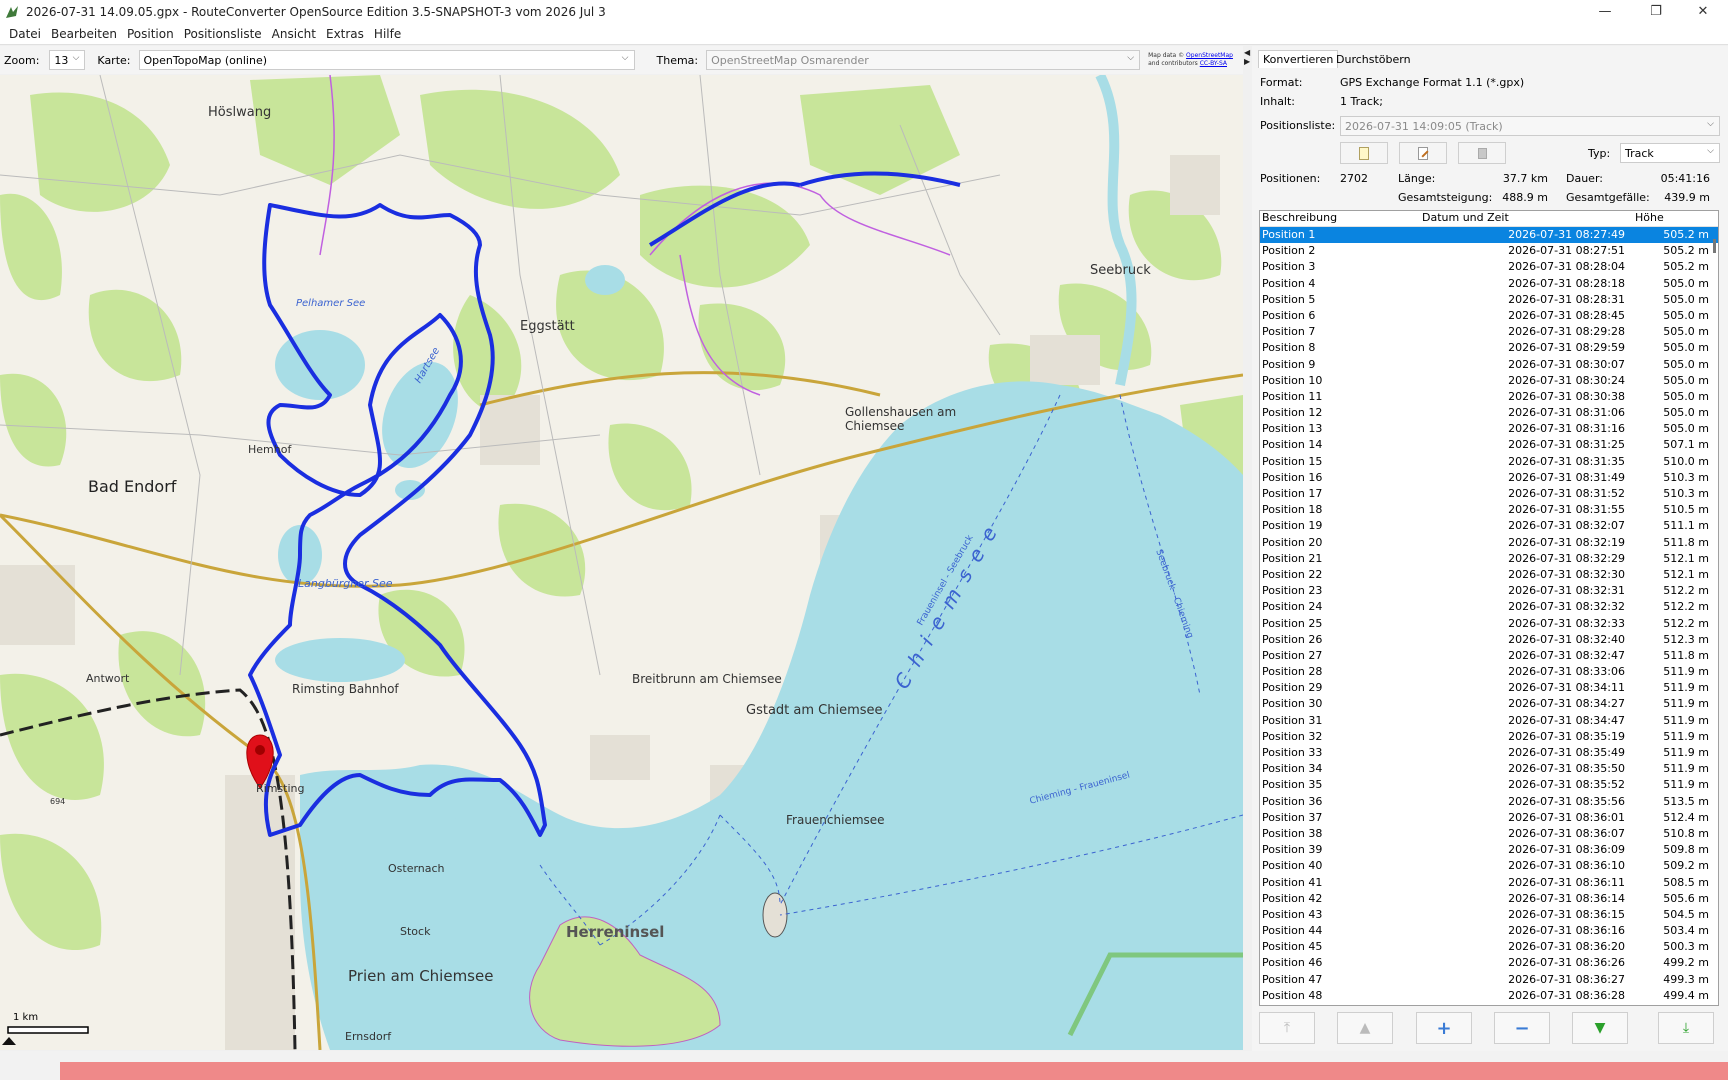 This screenshot has height=1080, width=1728. What do you see at coordinates (1482, 153) in the screenshot?
I see `delete-positionlist-button` at bounding box center [1482, 153].